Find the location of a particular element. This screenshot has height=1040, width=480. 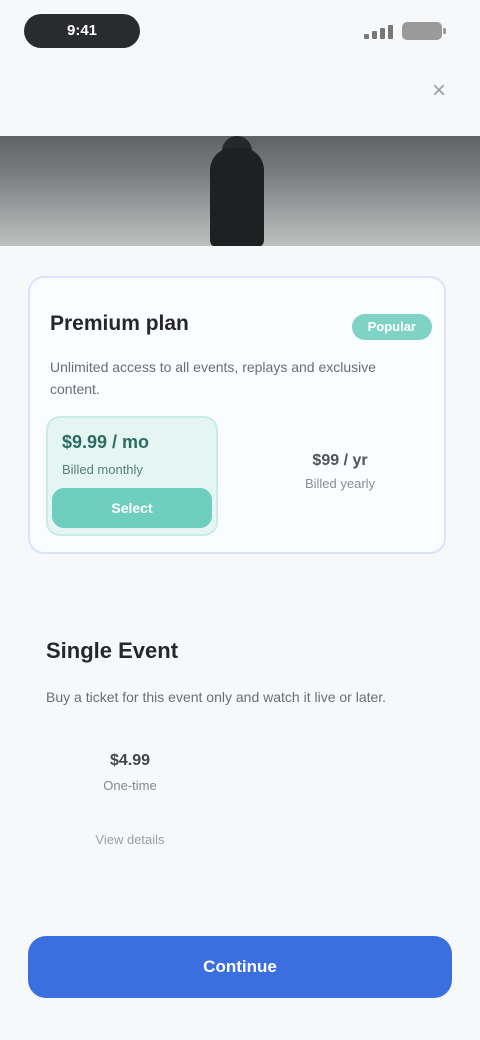

status-time-pill: 9:41 is located at coordinates (82, 31).